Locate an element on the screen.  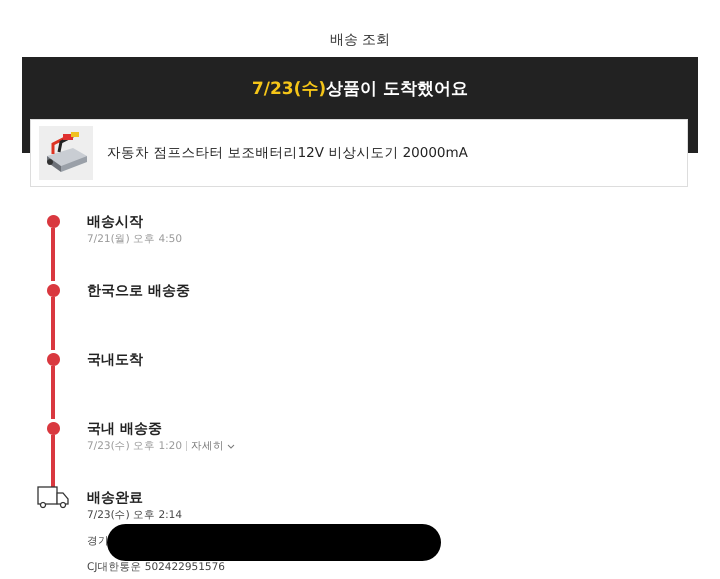
step-title: 배송시작 is located at coordinates (115, 222).